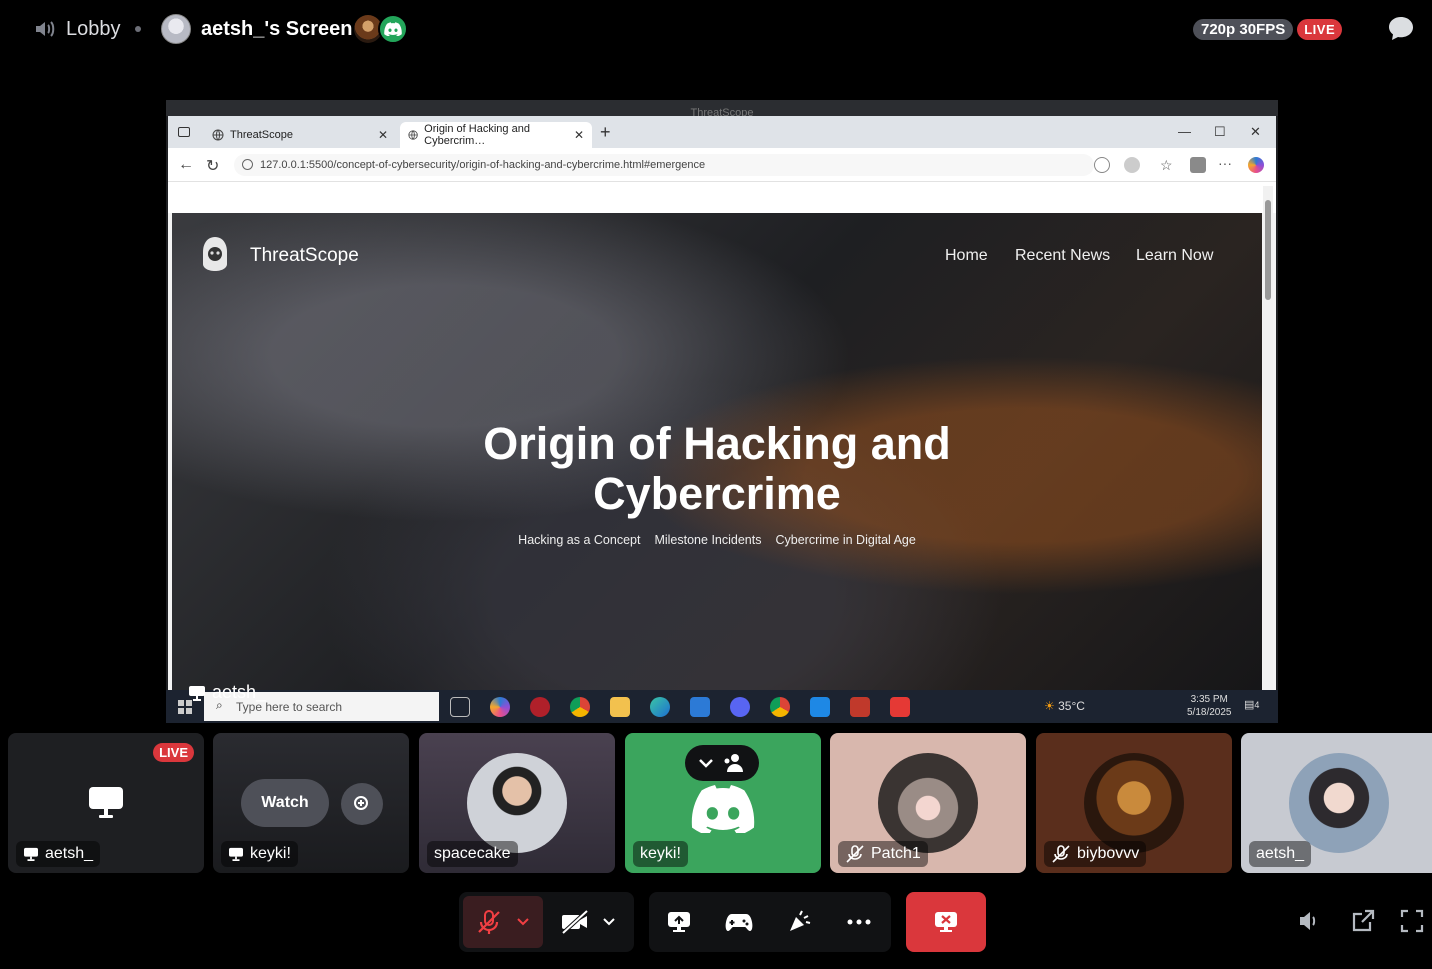  Describe the element at coordinates (1243, 29) in the screenshot. I see `quality-badge: 720p 30FPS` at that location.